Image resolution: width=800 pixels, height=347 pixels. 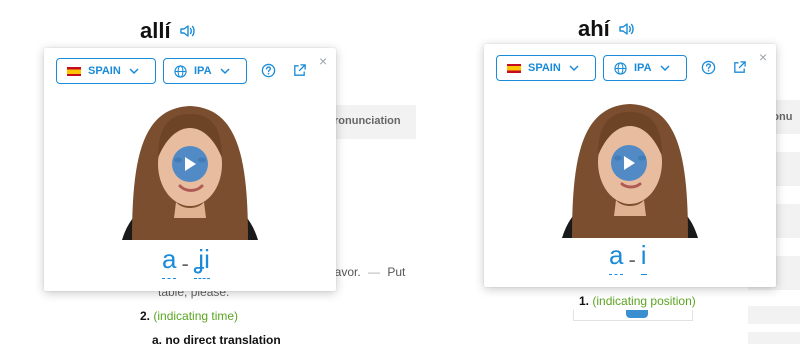 I want to click on sense-2-left: 2. (indicating time), so click(x=189, y=316).